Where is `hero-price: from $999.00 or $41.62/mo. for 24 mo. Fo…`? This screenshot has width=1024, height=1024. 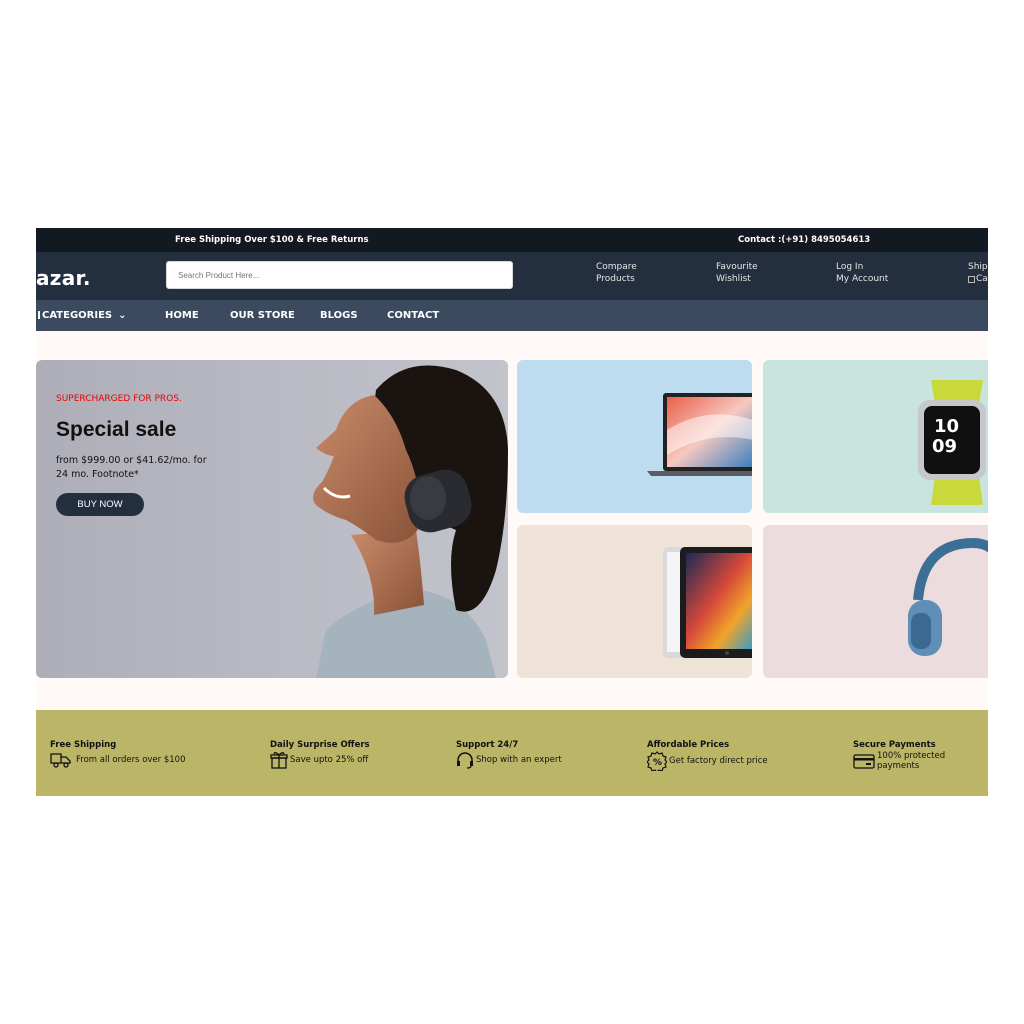
hero-price: from $999.00 or $41.62/mo. for 24 mo. Fo… is located at coordinates (131, 467).